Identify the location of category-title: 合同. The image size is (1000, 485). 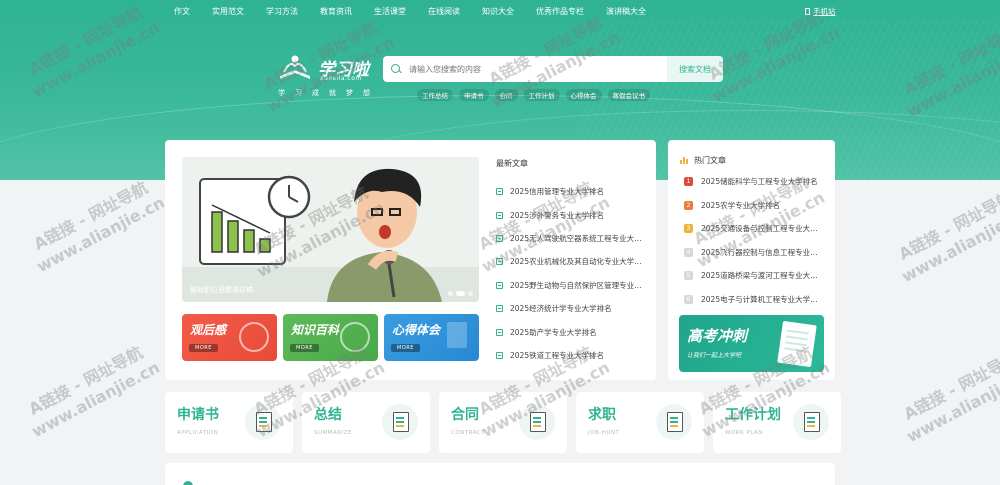
(465, 415).